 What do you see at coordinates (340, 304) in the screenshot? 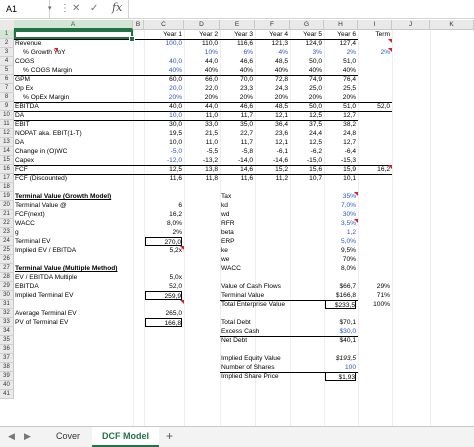
I see `tev-value: $233,5` at bounding box center [340, 304].